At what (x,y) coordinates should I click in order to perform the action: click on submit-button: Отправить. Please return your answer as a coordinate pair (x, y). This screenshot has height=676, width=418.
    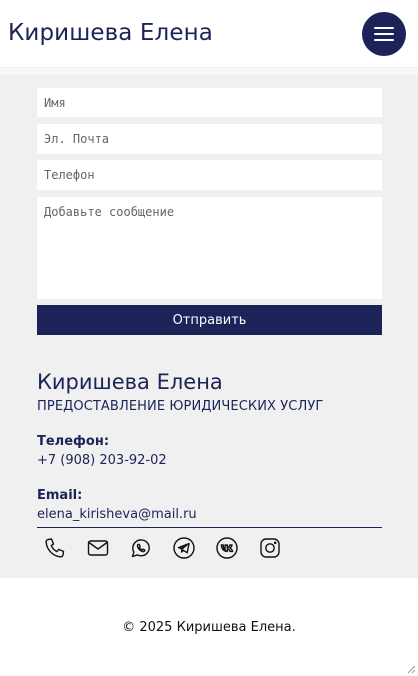
    Looking at the image, I should click on (209, 320).